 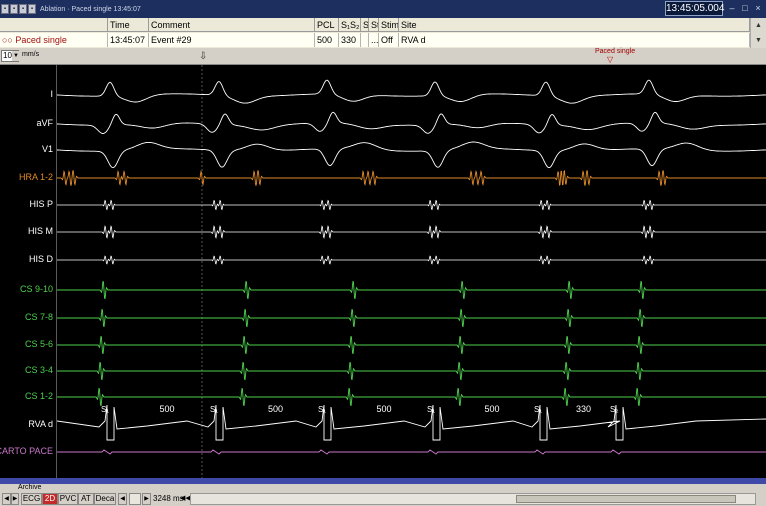 I want to click on close-icon: ×, so click(x=758, y=8).